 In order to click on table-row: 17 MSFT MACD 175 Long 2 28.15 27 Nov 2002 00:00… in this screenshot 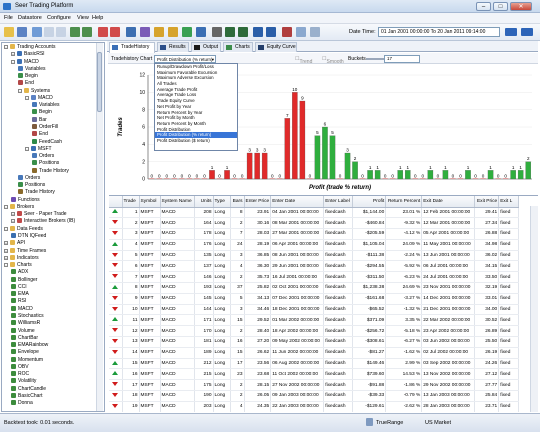, I will do `click(314, 385)`.